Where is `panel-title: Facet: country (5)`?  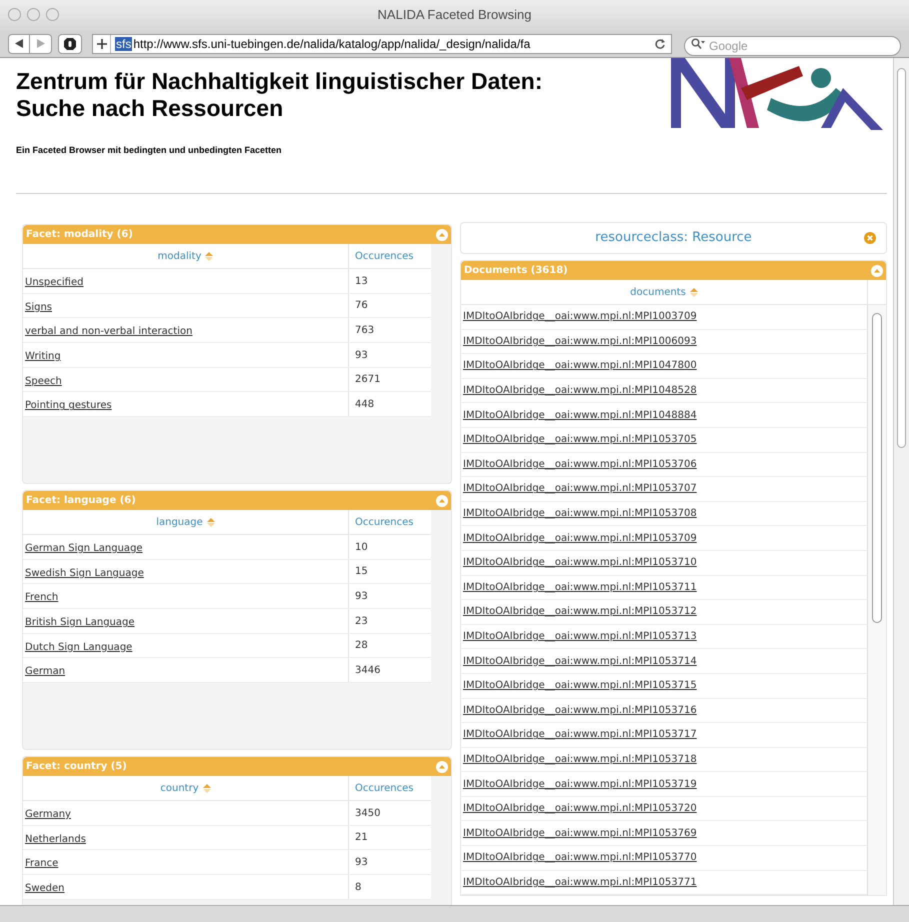
panel-title: Facet: country (5) is located at coordinates (76, 767).